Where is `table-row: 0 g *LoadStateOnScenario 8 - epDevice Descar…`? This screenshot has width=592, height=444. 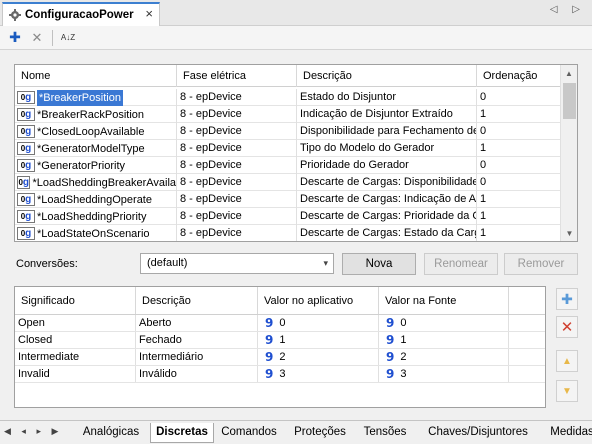
table-row: 0 g *LoadStateOnScenario 8 - epDevice Descar… is located at coordinates (288, 233).